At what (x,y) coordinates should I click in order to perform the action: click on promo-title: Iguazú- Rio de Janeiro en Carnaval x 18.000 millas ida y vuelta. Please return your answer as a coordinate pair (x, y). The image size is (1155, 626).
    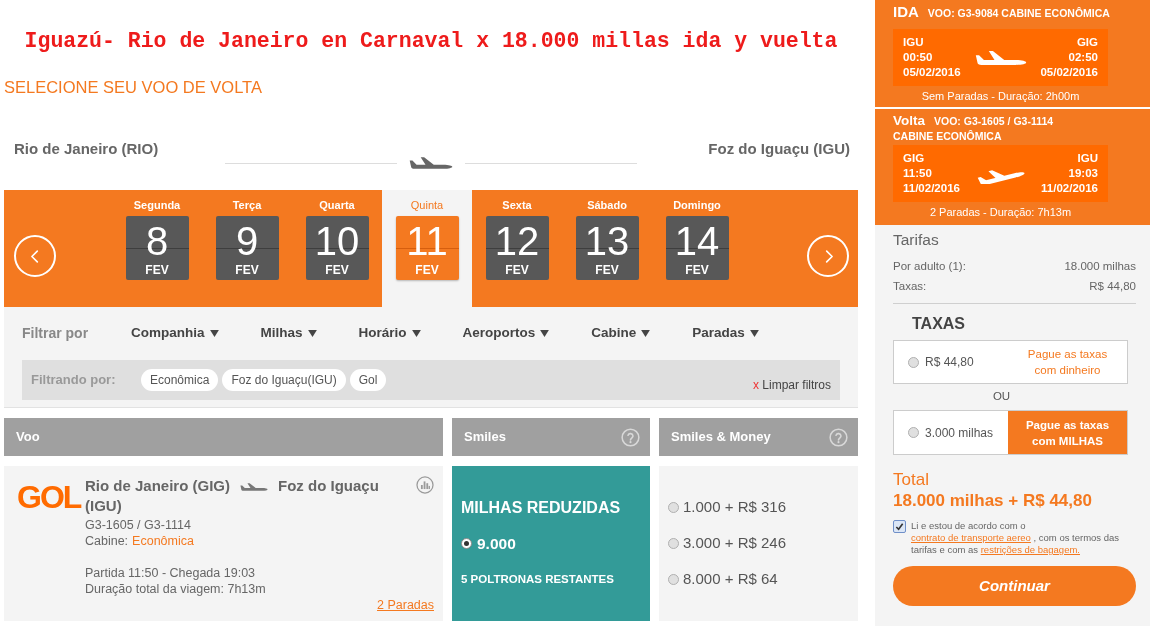
    Looking at the image, I should click on (431, 41).